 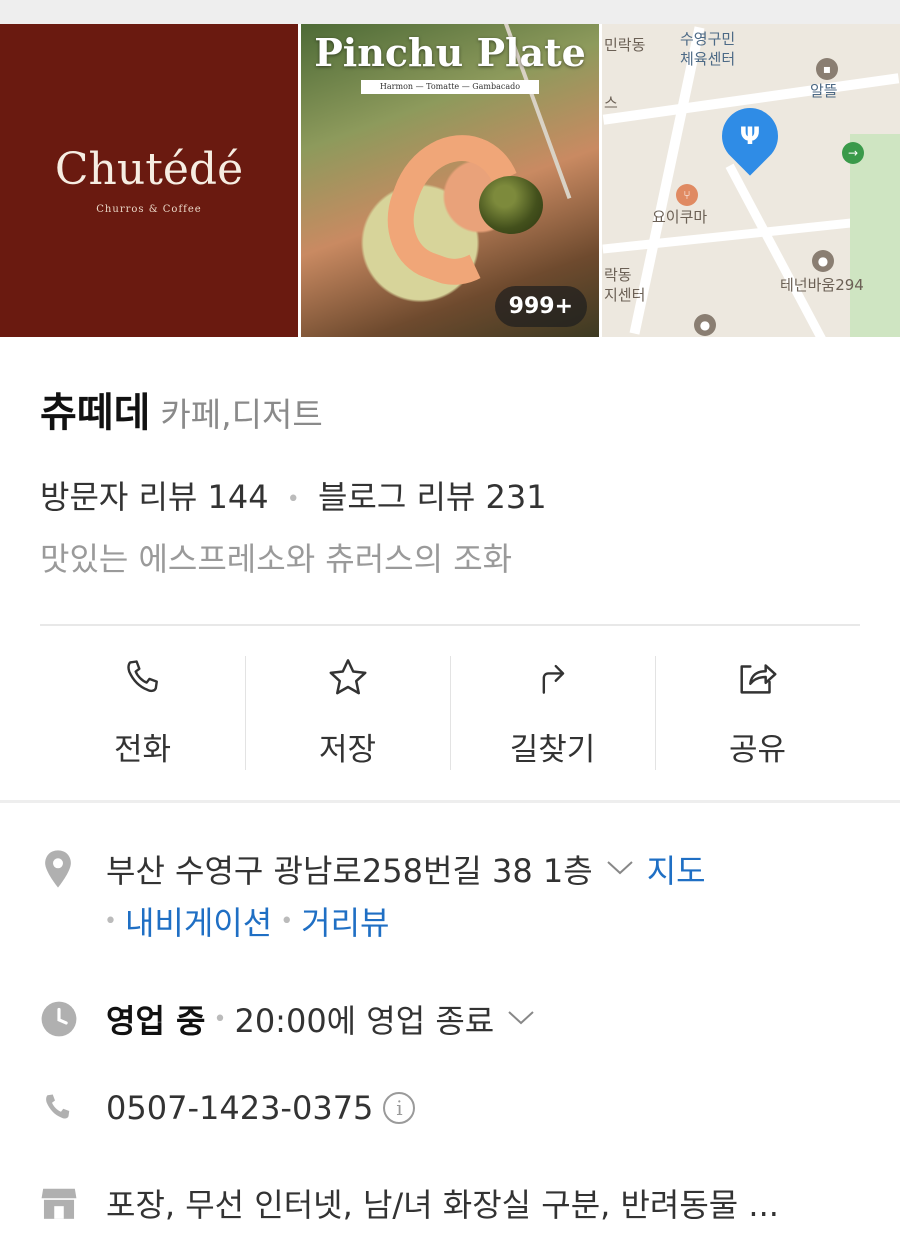 I want to click on blog-reviews-link: 블로그 리뷰 231, so click(x=432, y=497).